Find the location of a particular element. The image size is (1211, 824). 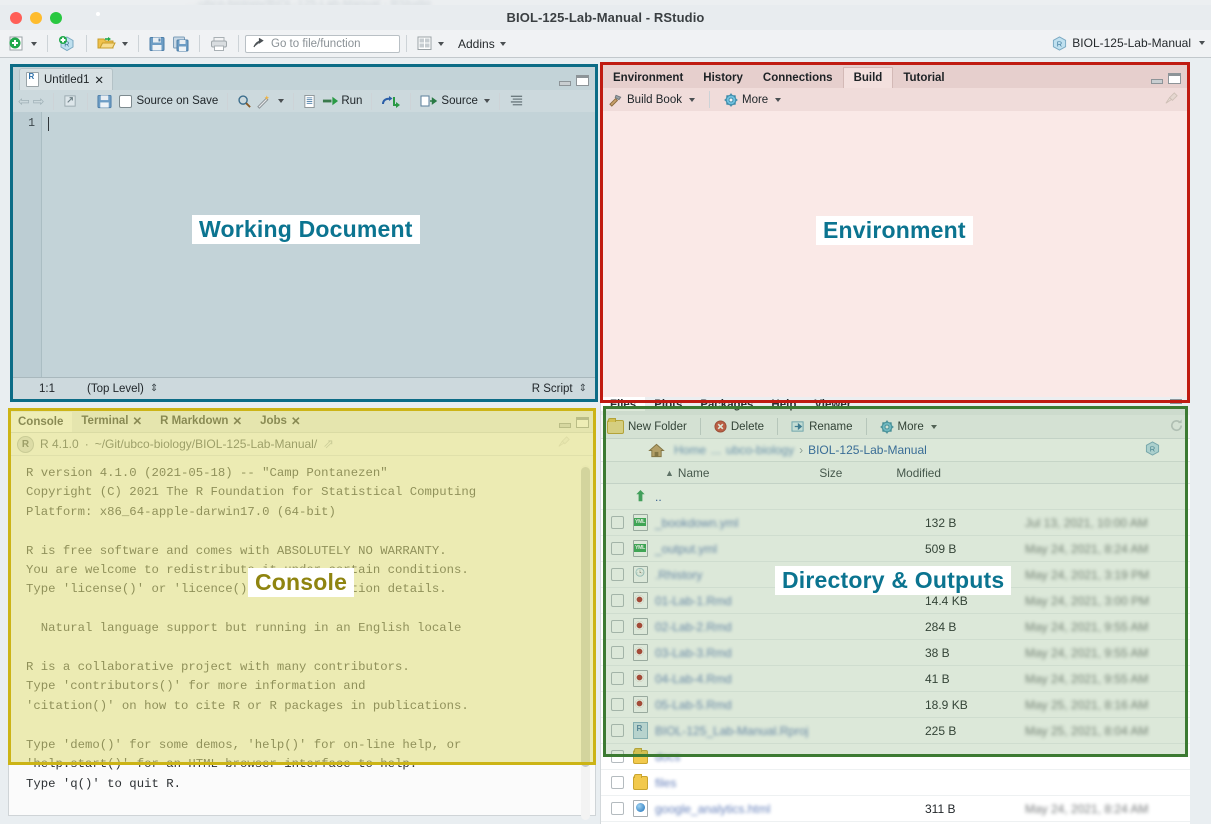

up-folder-icon: ⬆ is located at coordinates (641, 496).